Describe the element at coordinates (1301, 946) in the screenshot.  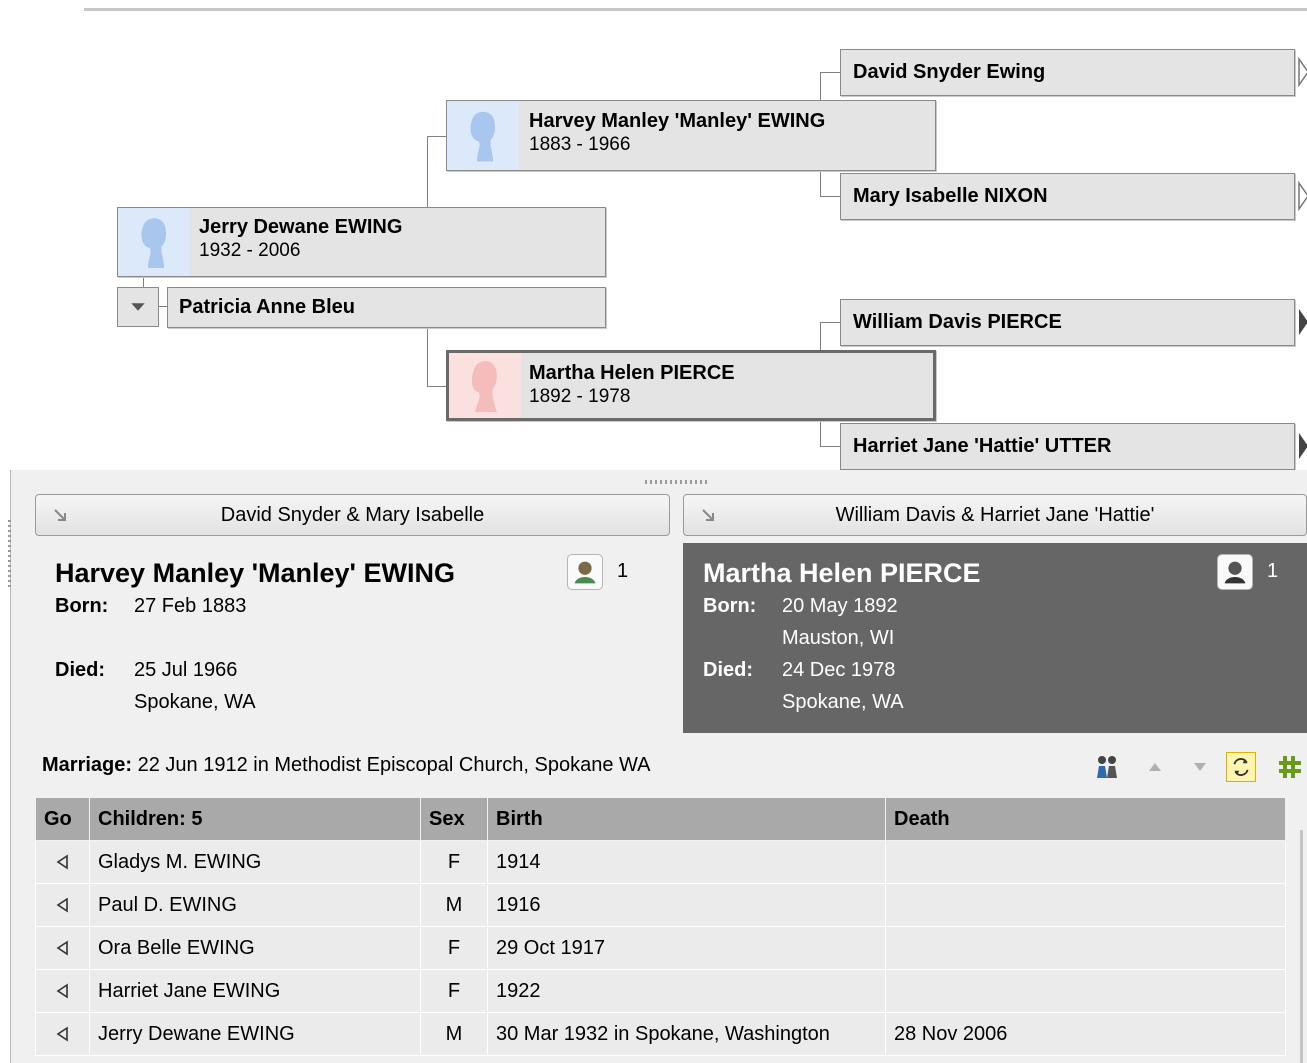
I see `vertical-scrollbar` at that location.